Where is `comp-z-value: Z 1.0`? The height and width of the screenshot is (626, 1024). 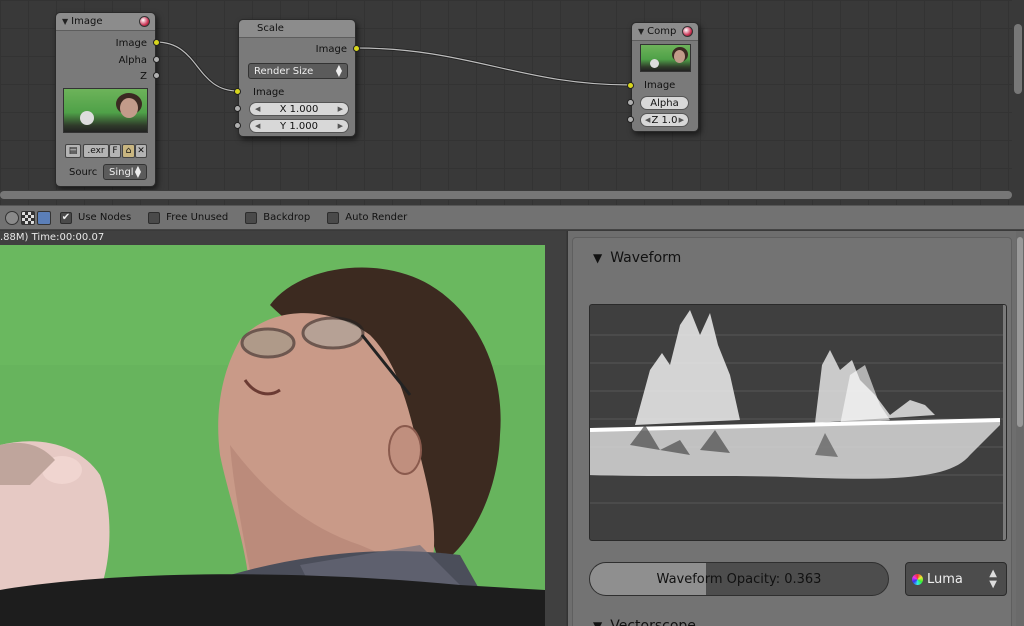 comp-z-value: Z 1.0 is located at coordinates (664, 120).